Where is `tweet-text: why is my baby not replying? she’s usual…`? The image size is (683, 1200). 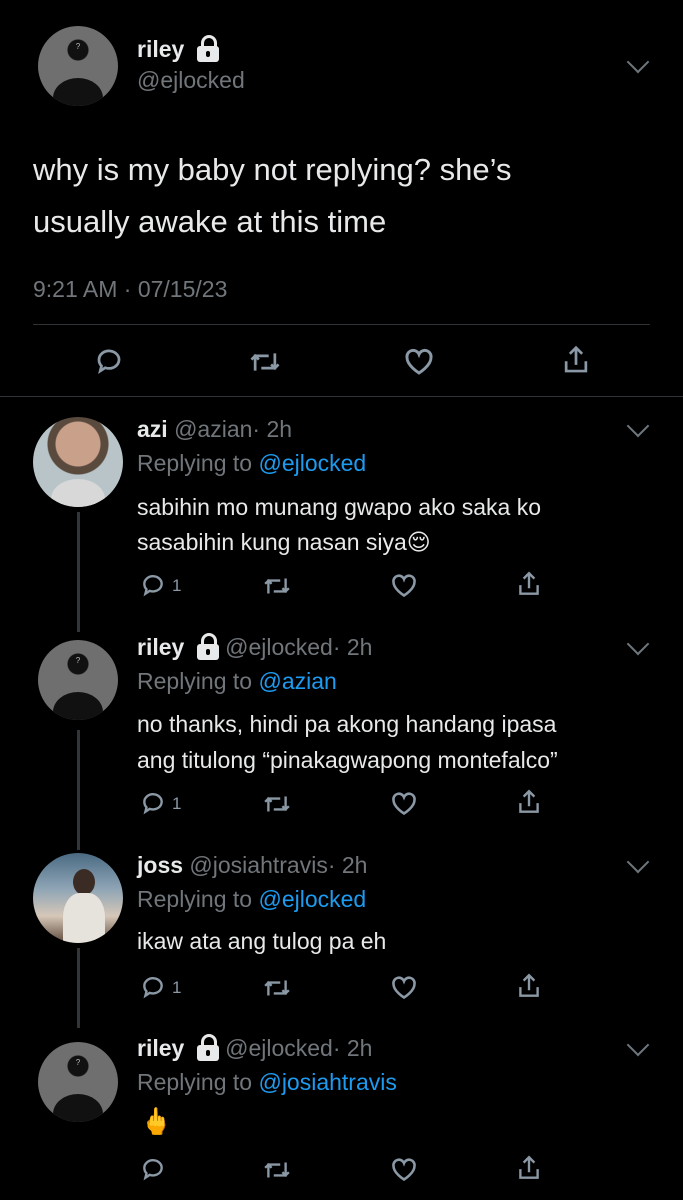
tweet-text: why is my baby not replying? she’s usual… is located at coordinates (272, 195).